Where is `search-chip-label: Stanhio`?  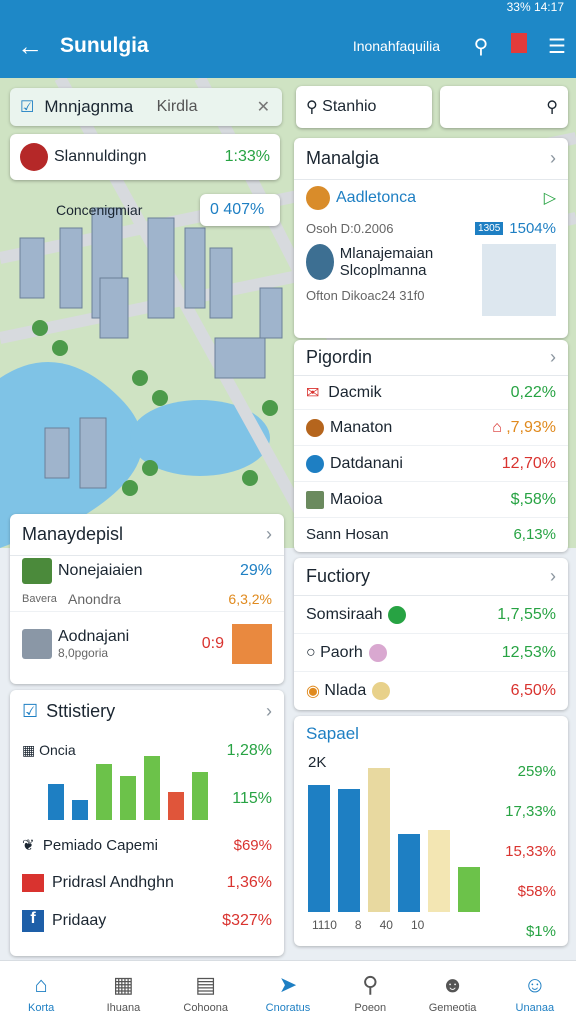
search-chip-label: Stanhio is located at coordinates (349, 106).